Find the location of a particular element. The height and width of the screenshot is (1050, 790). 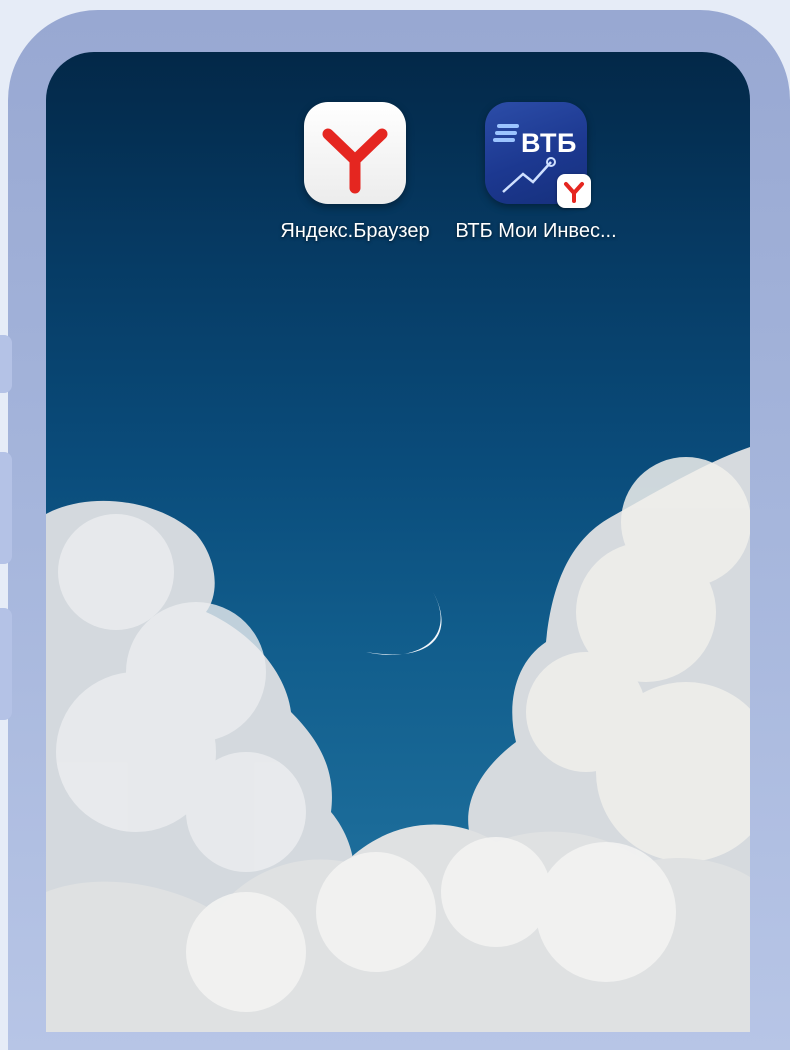

app-yandex-browser: Яндекс.Браузер is located at coordinates (355, 172).